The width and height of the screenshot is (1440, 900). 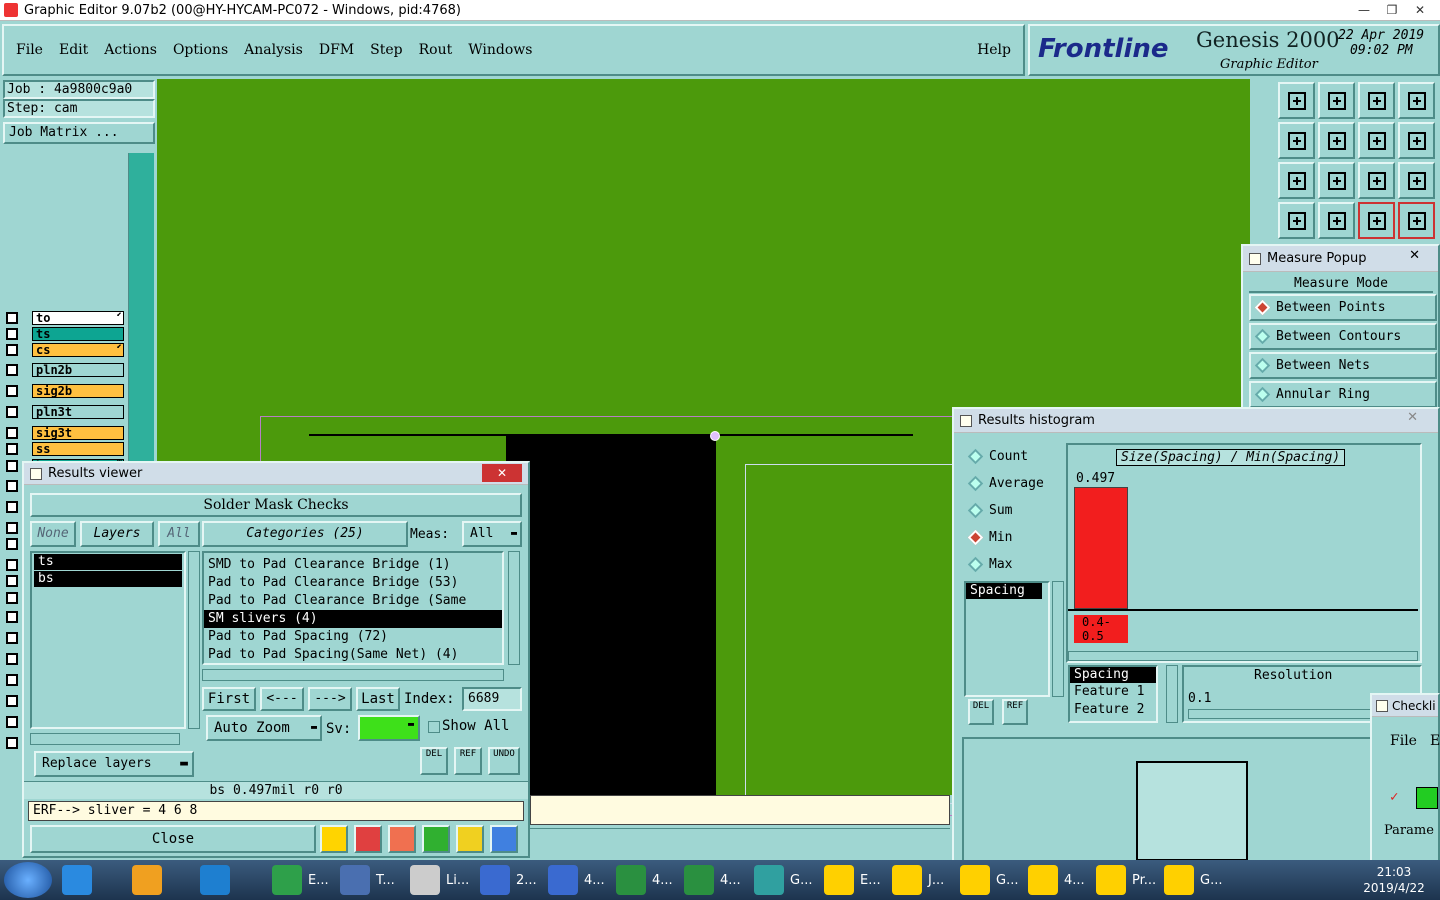 What do you see at coordinates (504, 839) in the screenshot?
I see `chart-icon` at bounding box center [504, 839].